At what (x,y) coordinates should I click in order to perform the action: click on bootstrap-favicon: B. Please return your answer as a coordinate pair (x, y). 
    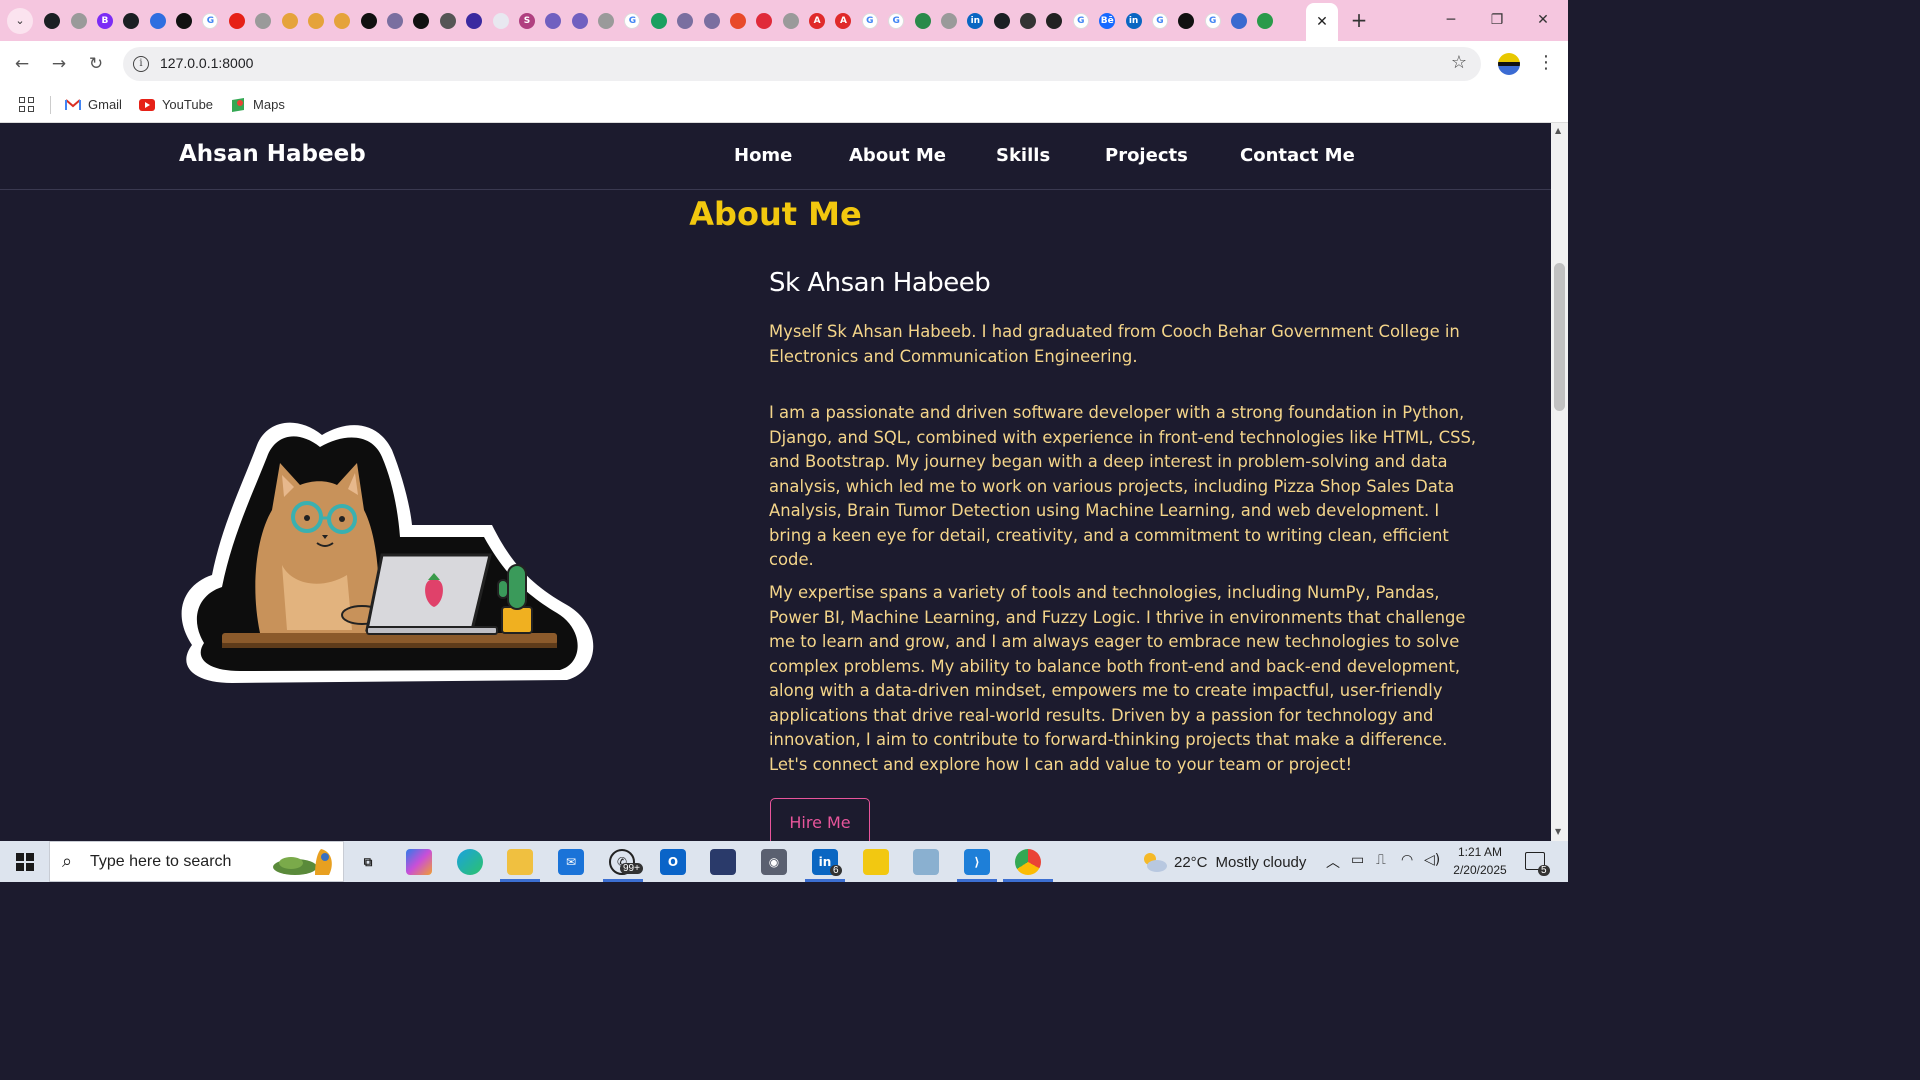
    Looking at the image, I should click on (104, 20).